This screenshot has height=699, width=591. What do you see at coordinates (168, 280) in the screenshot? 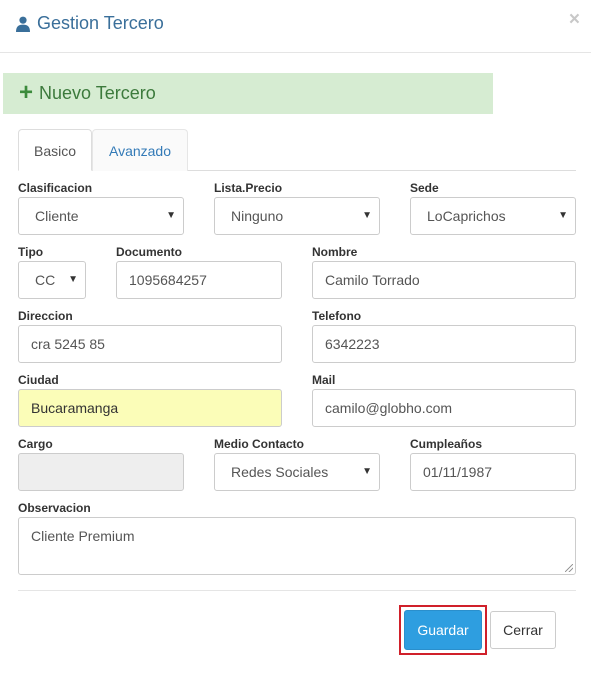
I see `documento-value: 1095684257` at bounding box center [168, 280].